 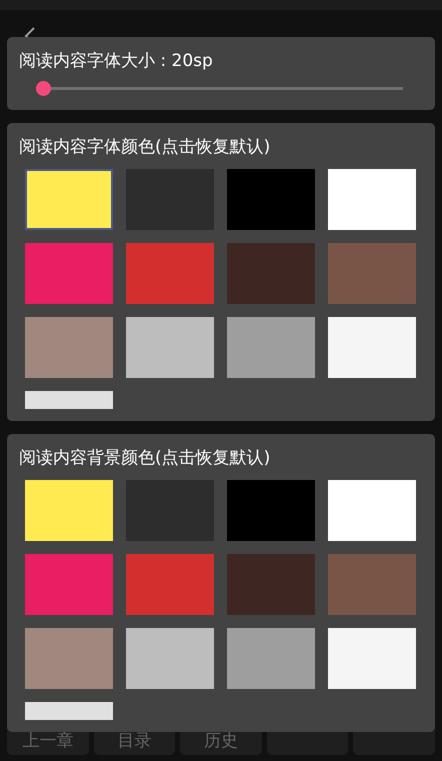 I want to click on slider-thumb, so click(x=43, y=88).